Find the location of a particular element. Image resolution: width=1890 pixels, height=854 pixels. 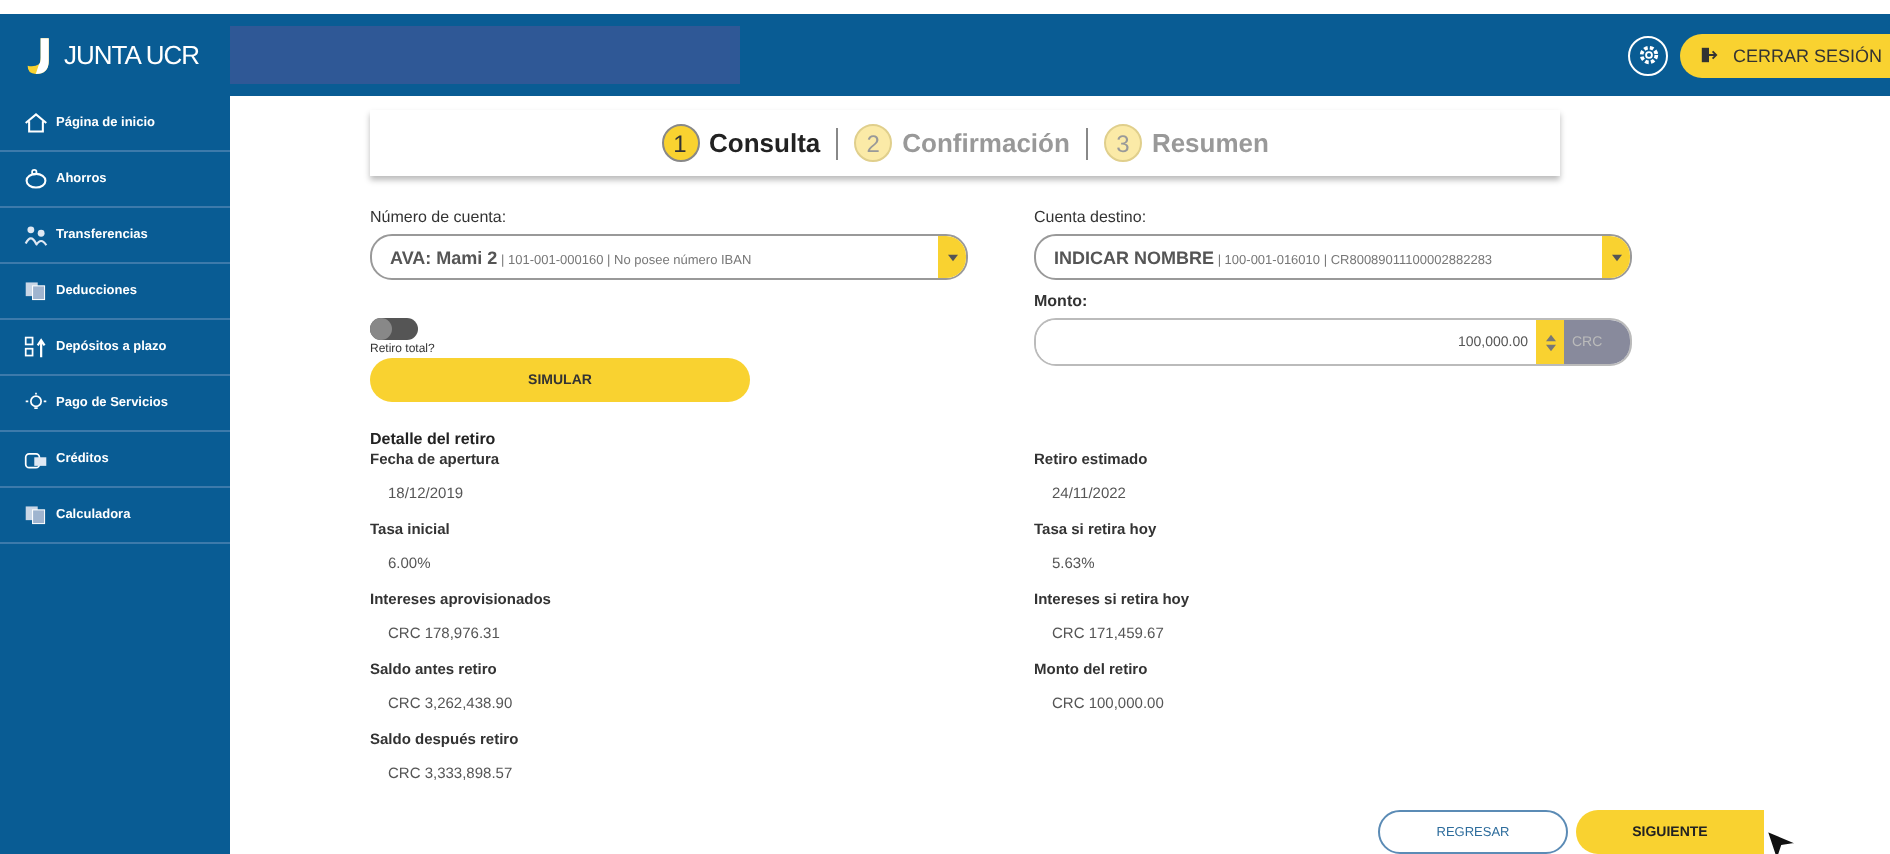

brand-name: JUNTA UCR is located at coordinates (131, 55).